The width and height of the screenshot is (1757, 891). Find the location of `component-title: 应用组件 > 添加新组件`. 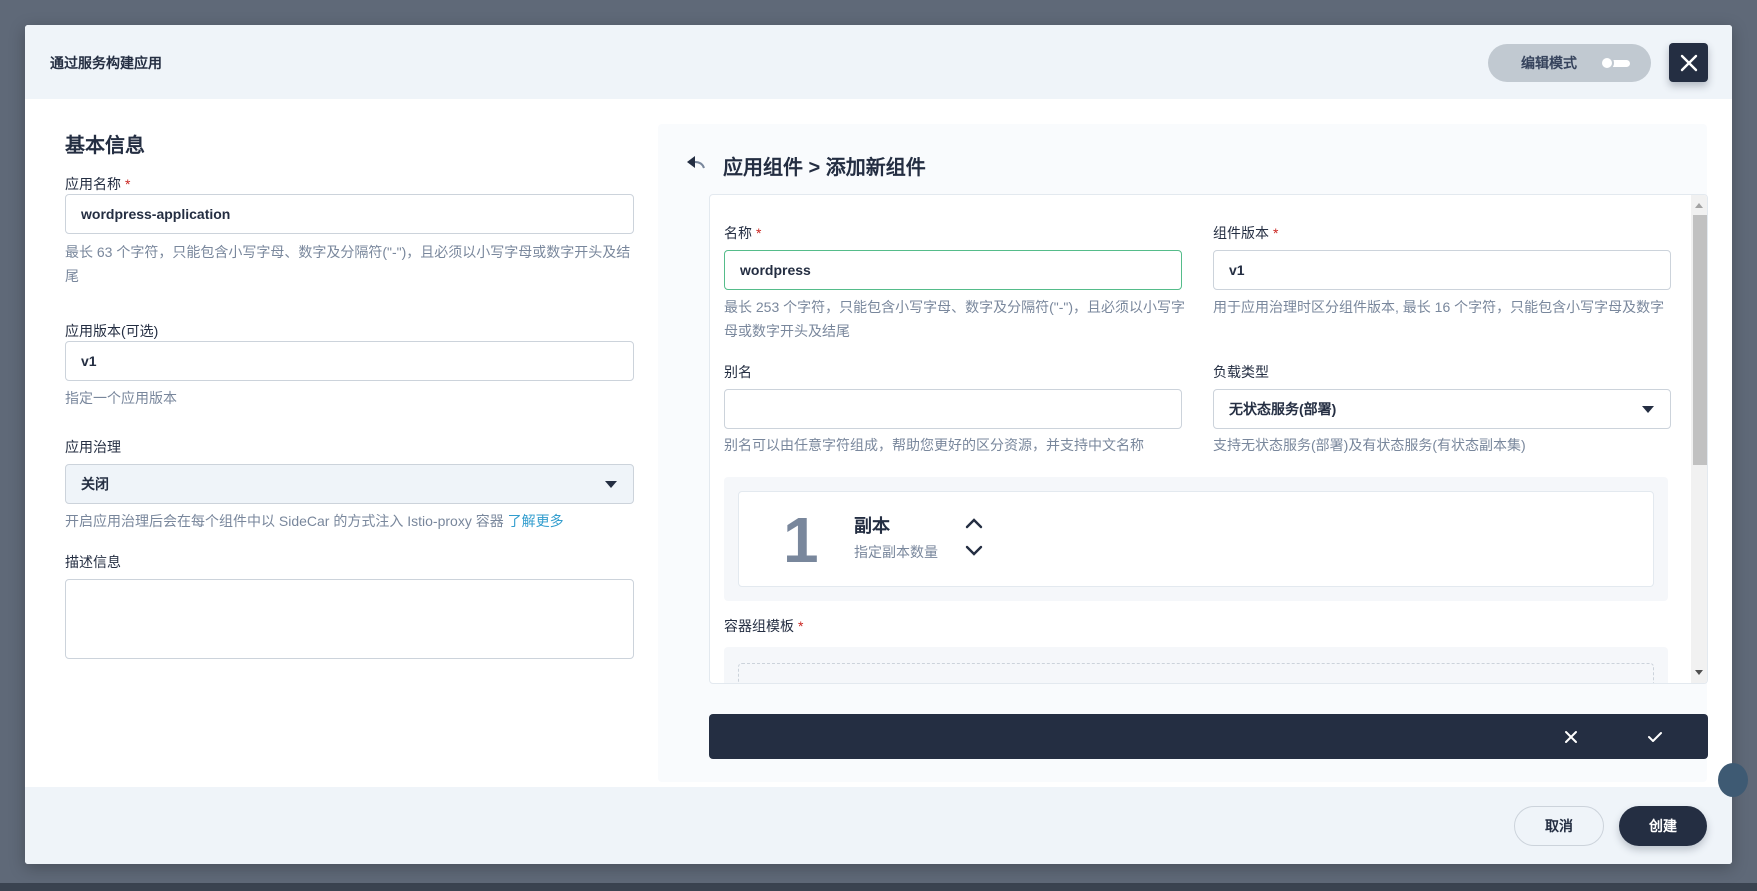

component-title: 应用组件 > 添加新组件 is located at coordinates (824, 168).